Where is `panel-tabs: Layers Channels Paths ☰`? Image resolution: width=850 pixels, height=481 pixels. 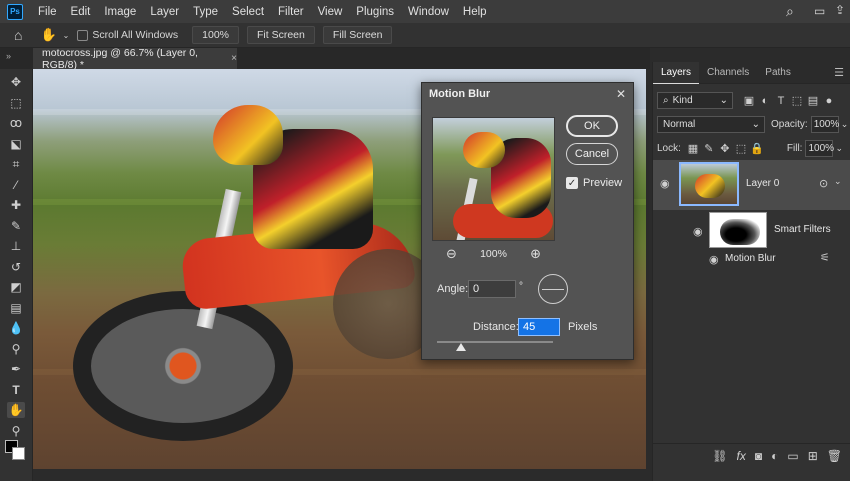
panel-tabs: Layers Channels Paths ☰ is located at coordinates (751, 72).